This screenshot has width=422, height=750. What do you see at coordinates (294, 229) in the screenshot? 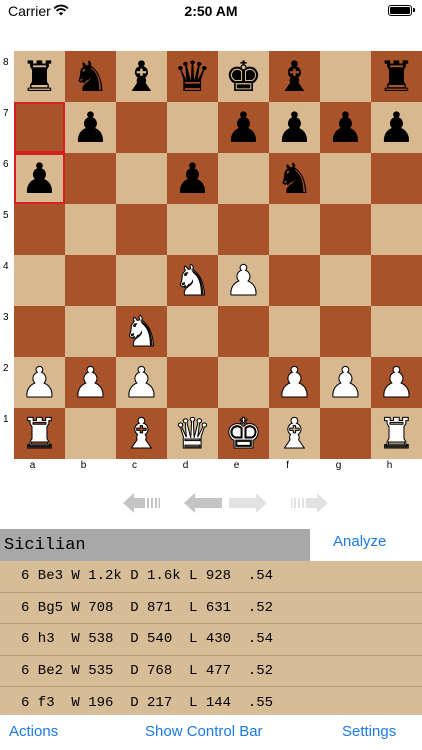
I see `square-f5` at bounding box center [294, 229].